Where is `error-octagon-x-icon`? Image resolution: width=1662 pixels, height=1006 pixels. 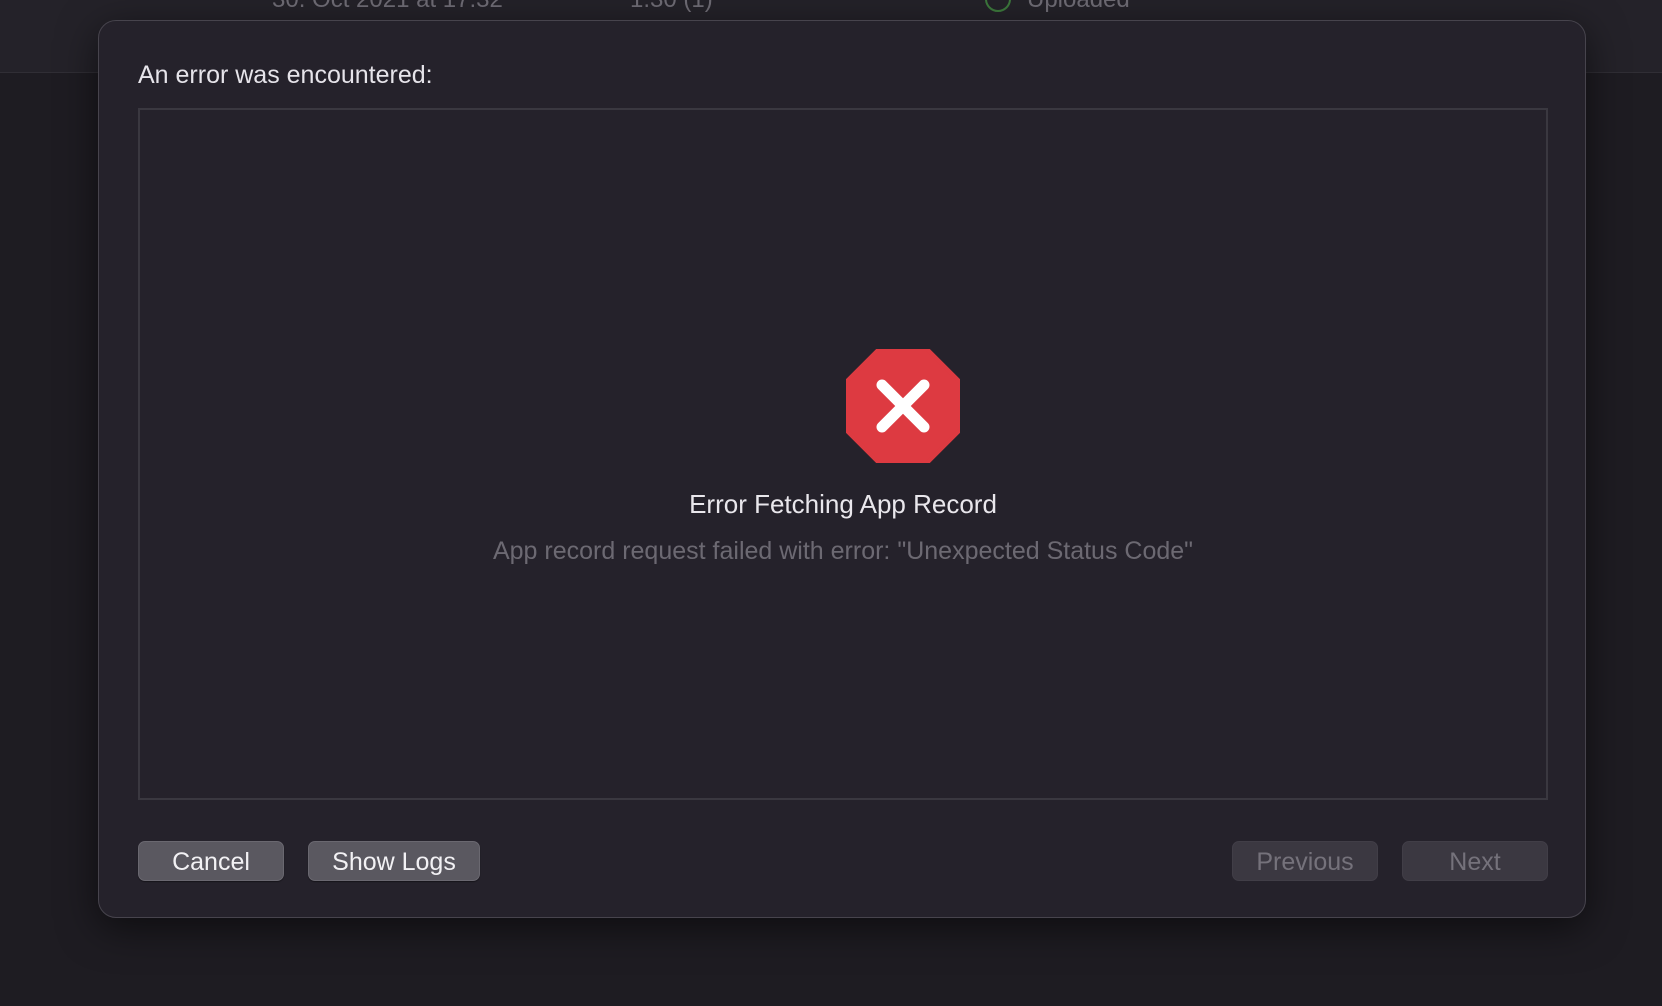
error-octagon-x-icon is located at coordinates (903, 406).